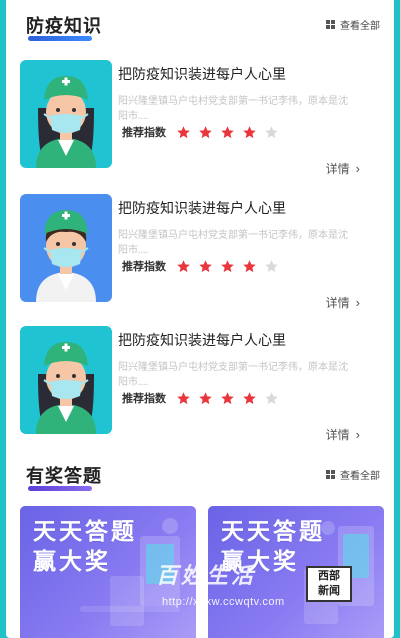  I want to click on watermark-badge-line1: 西部, so click(329, 576).